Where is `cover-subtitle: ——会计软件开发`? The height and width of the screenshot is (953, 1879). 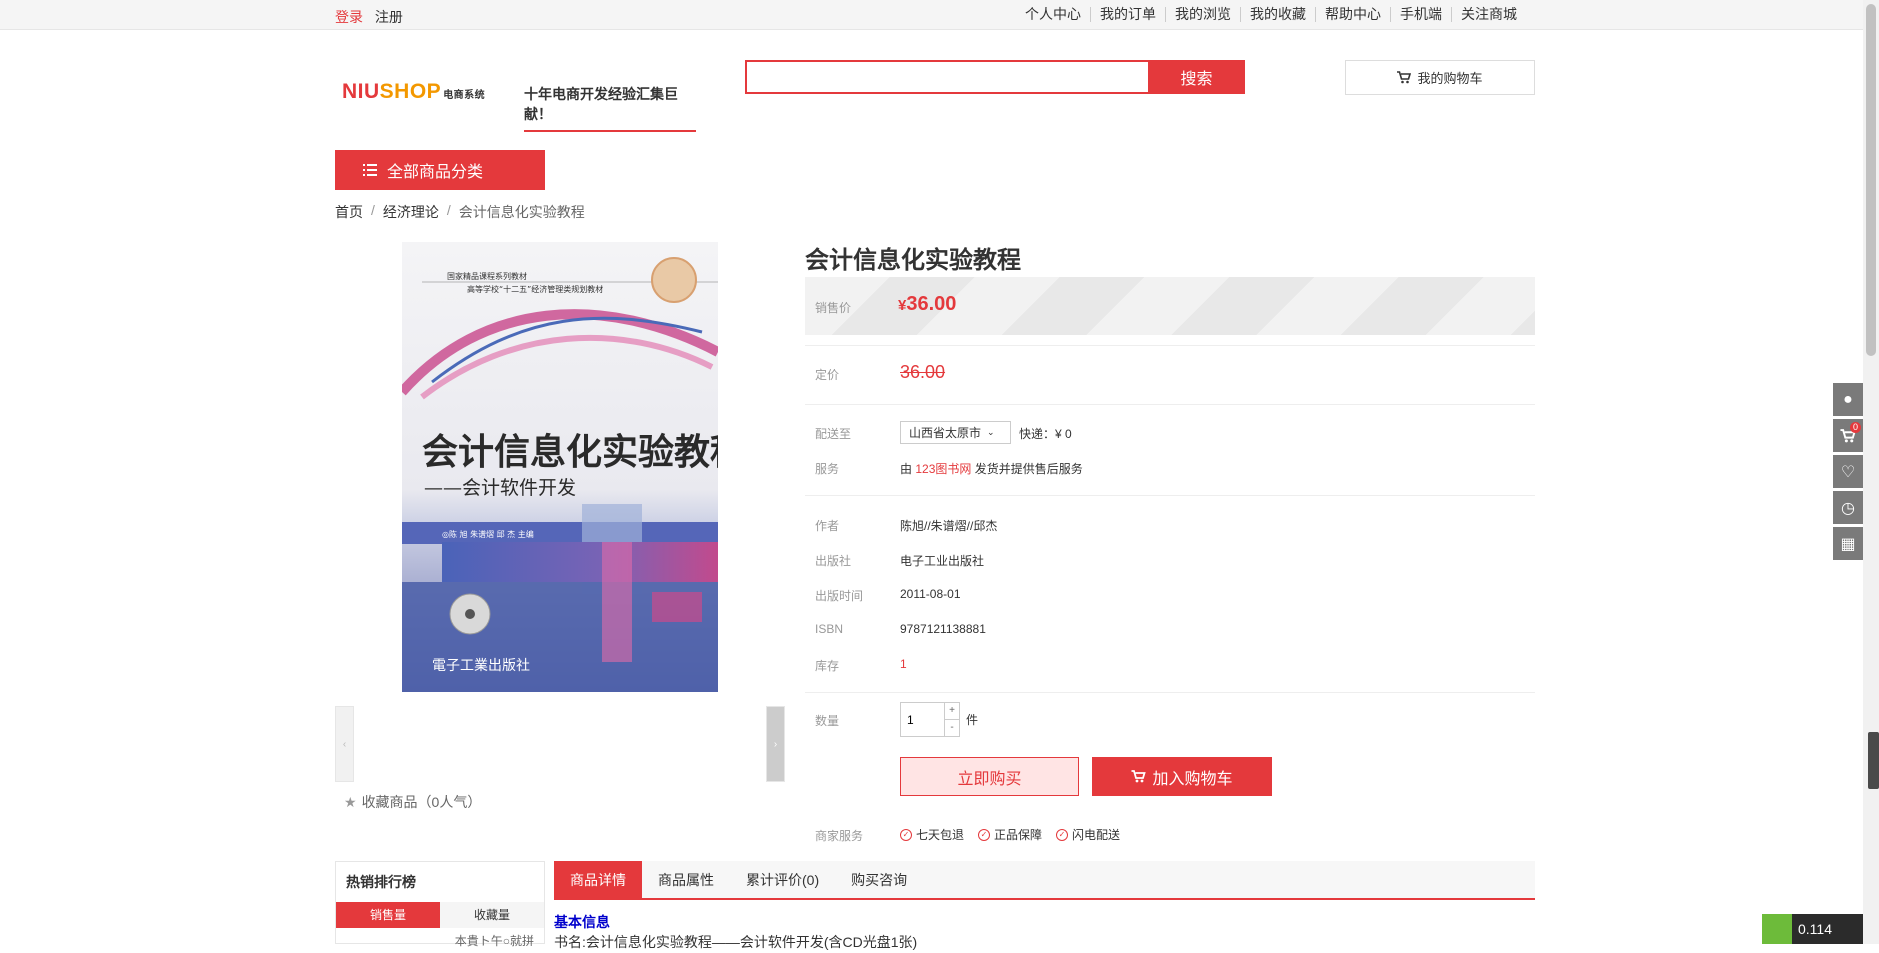 cover-subtitle: ——会计软件开发 is located at coordinates (500, 488).